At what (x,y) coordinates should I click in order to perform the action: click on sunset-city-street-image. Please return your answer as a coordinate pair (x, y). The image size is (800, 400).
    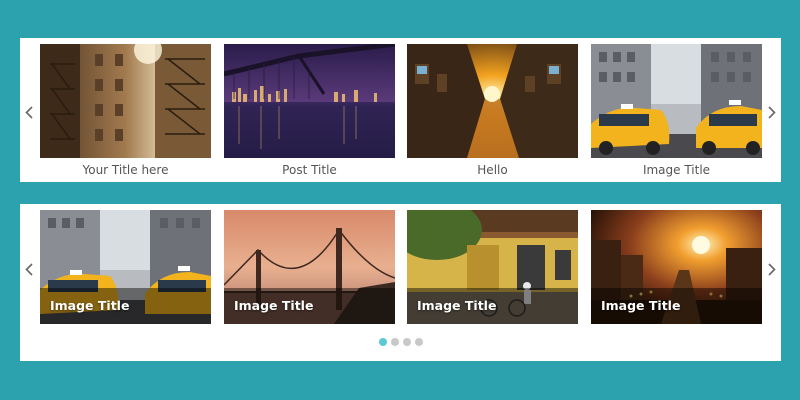
    Looking at the image, I should click on (492, 101).